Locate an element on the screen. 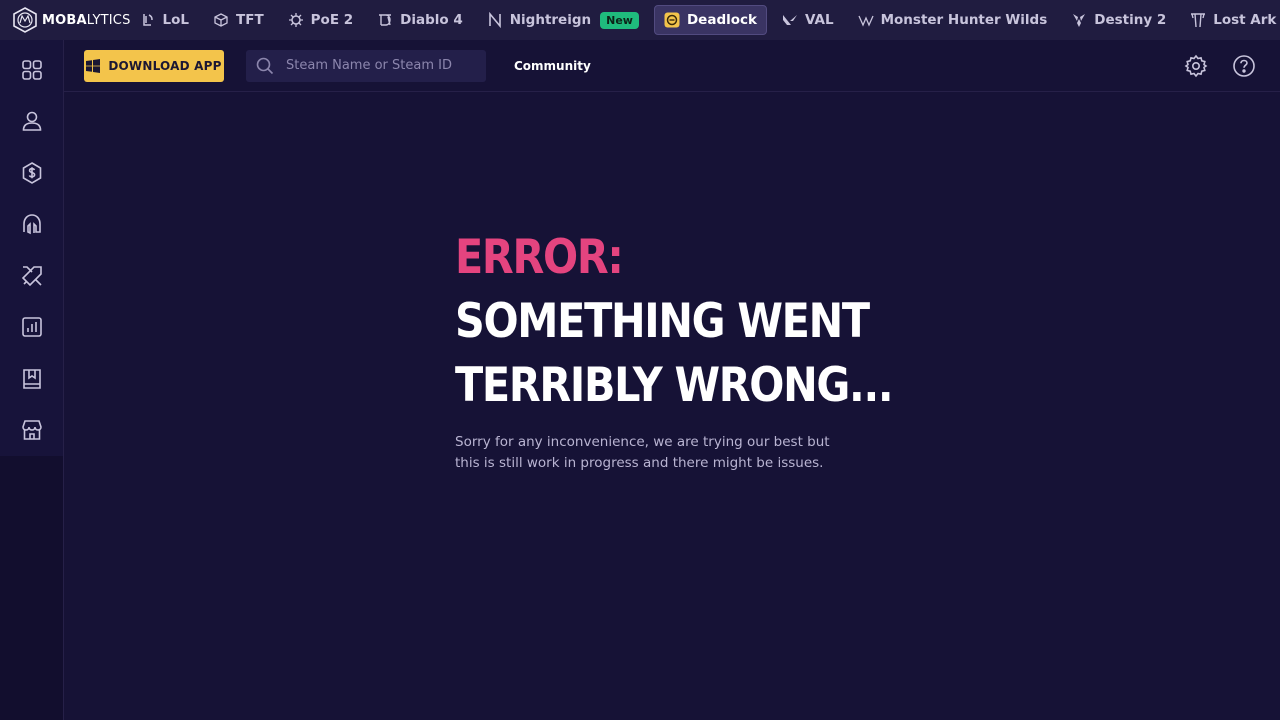 This screenshot has width=1280, height=720. lol-icon is located at coordinates (147, 20).